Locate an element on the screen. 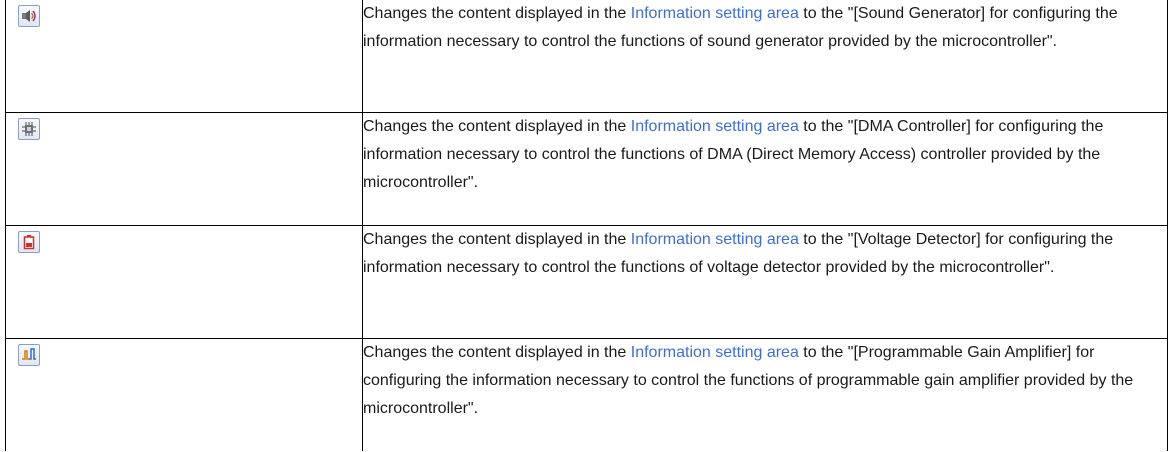 This screenshot has width=1173, height=452. voltage-detector-icon is located at coordinates (29, 242).